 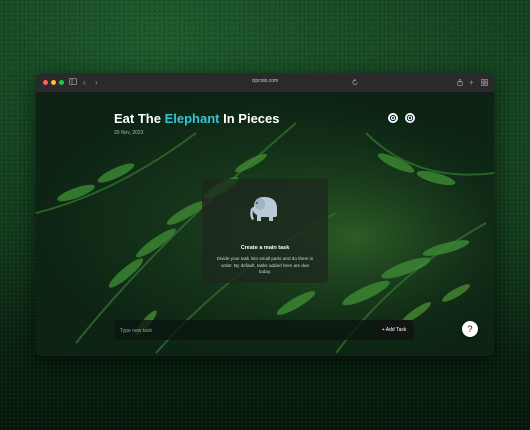 I want to click on address-bar: cipcoio.com, so click(x=265, y=81).